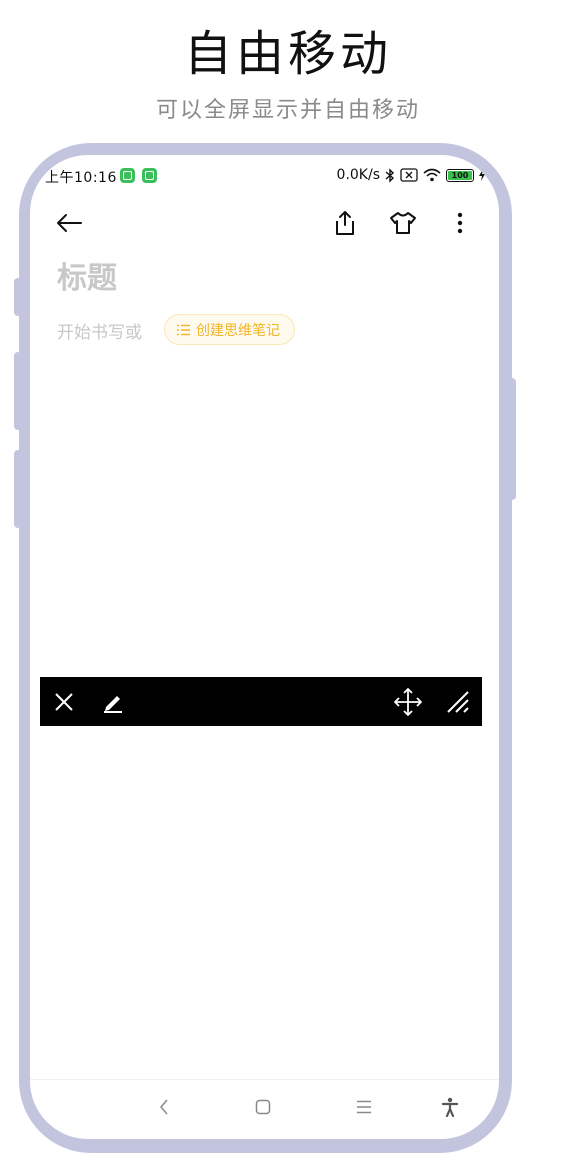 Image resolution: width=576 pixels, height=1158 pixels. Describe the element at coordinates (263, 1107) in the screenshot. I see `nav-home-icon` at that location.